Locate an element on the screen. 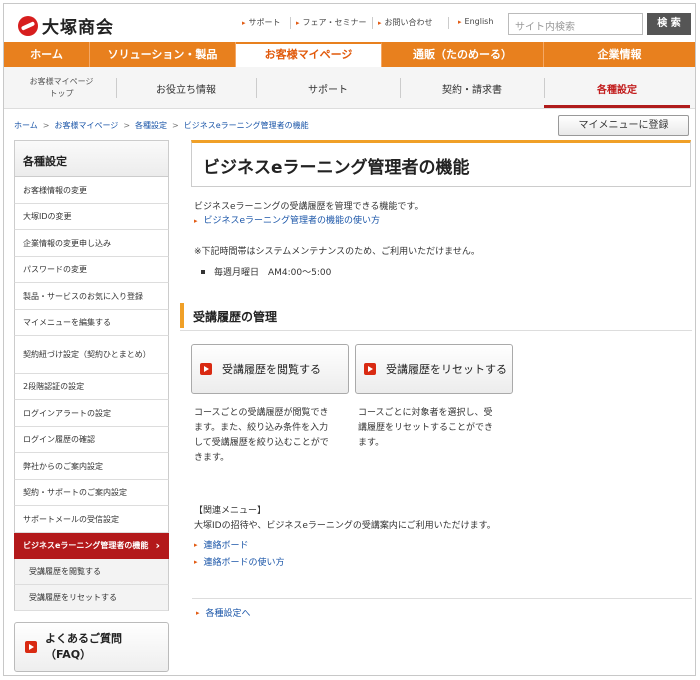  sidebar-item: 契約・サポートのご案内設定 is located at coordinates (91, 493).